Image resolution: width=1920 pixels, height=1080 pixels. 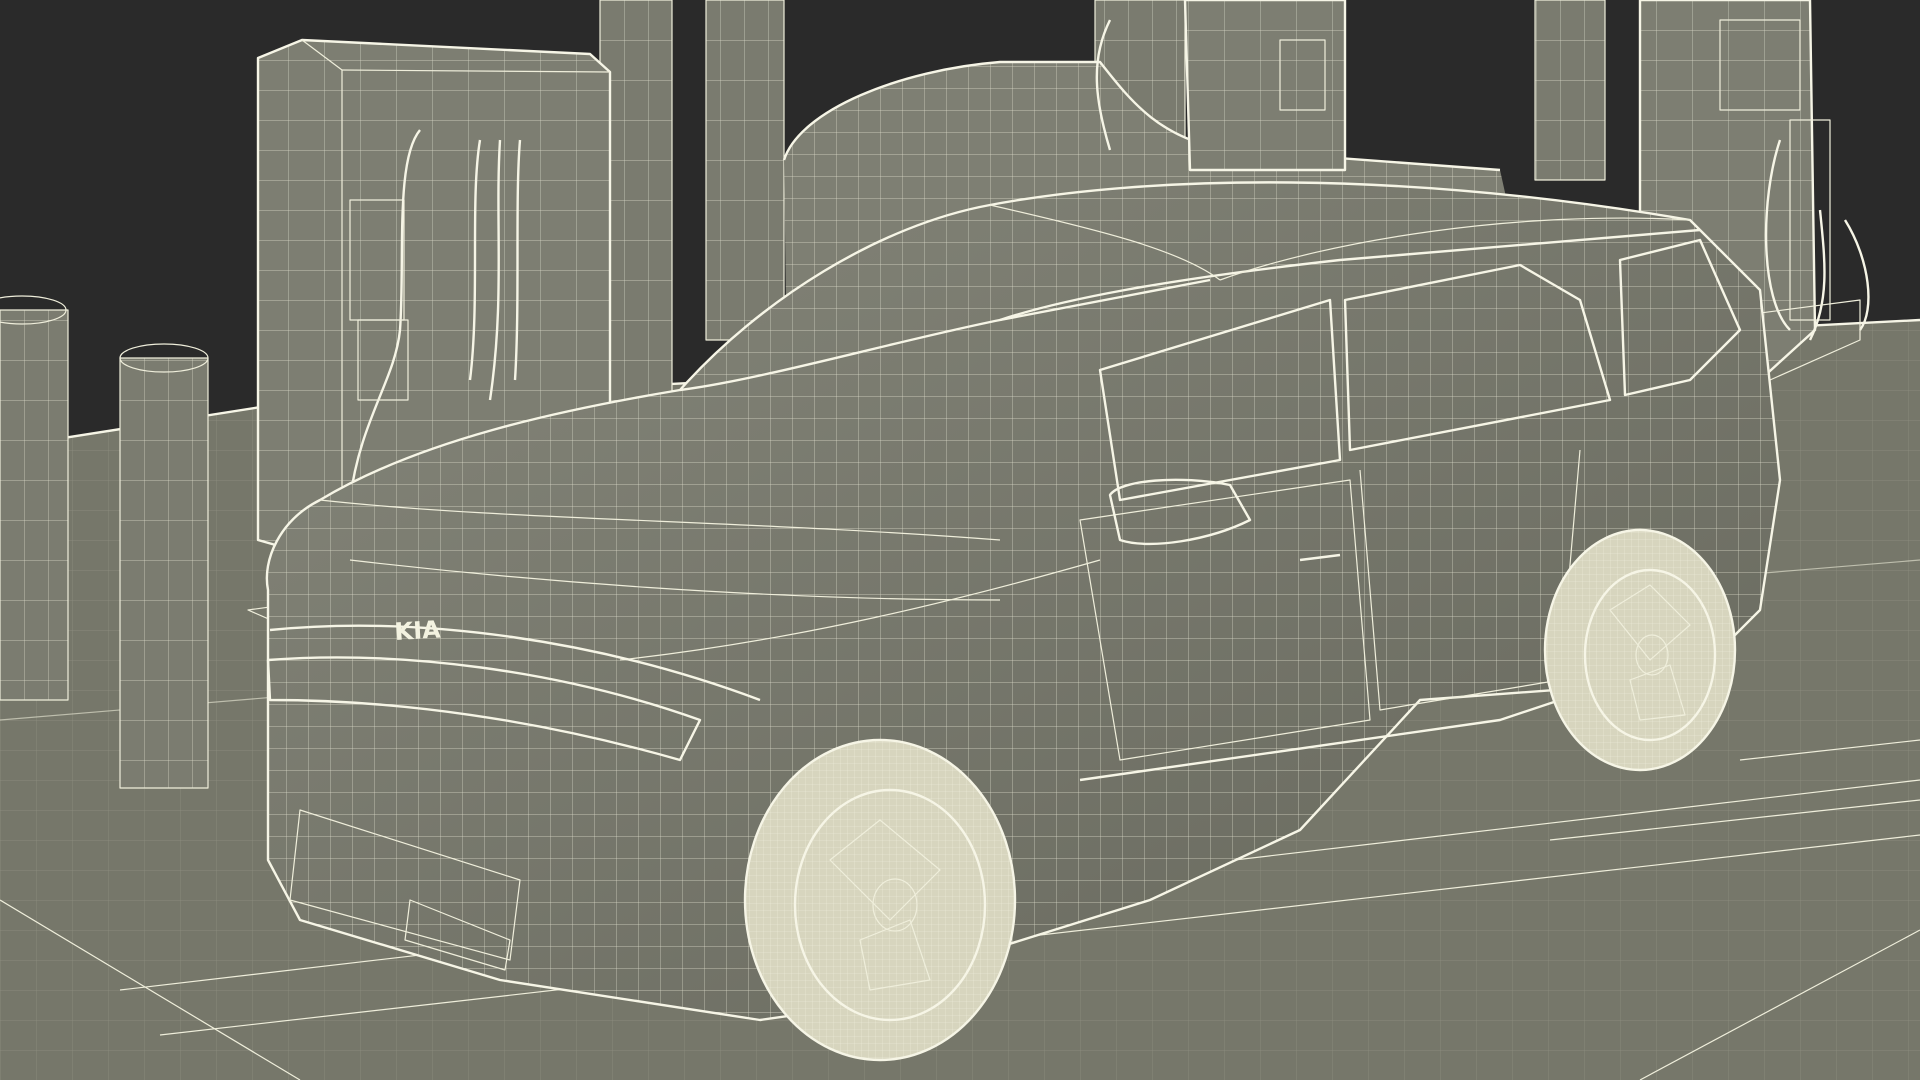 I want to click on bollard-left, so click(x=34, y=498).